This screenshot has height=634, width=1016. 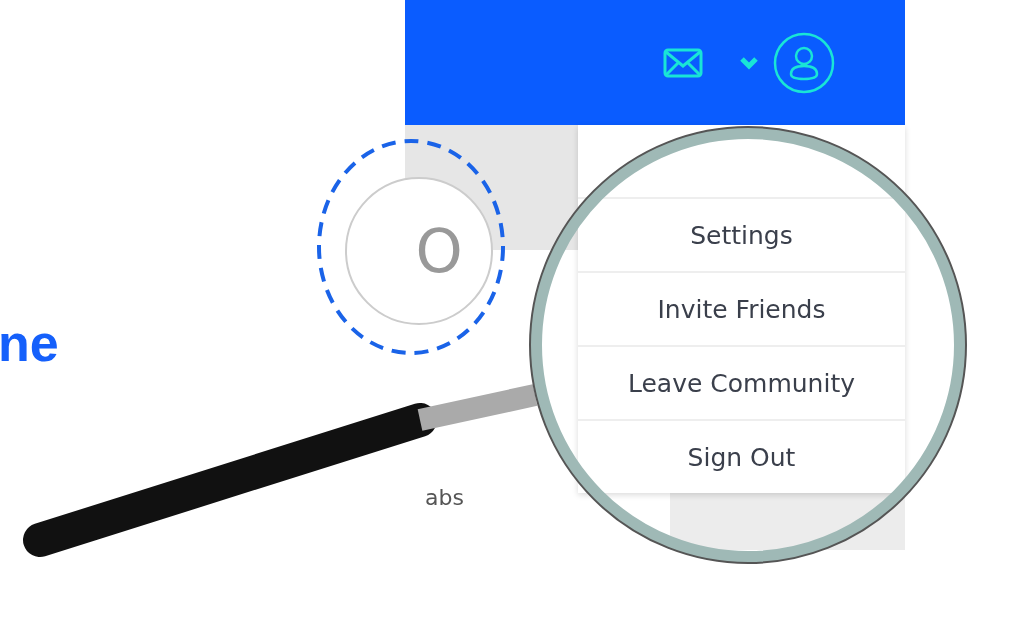 I want to click on menu-item: Sign Out, so click(x=741, y=456).